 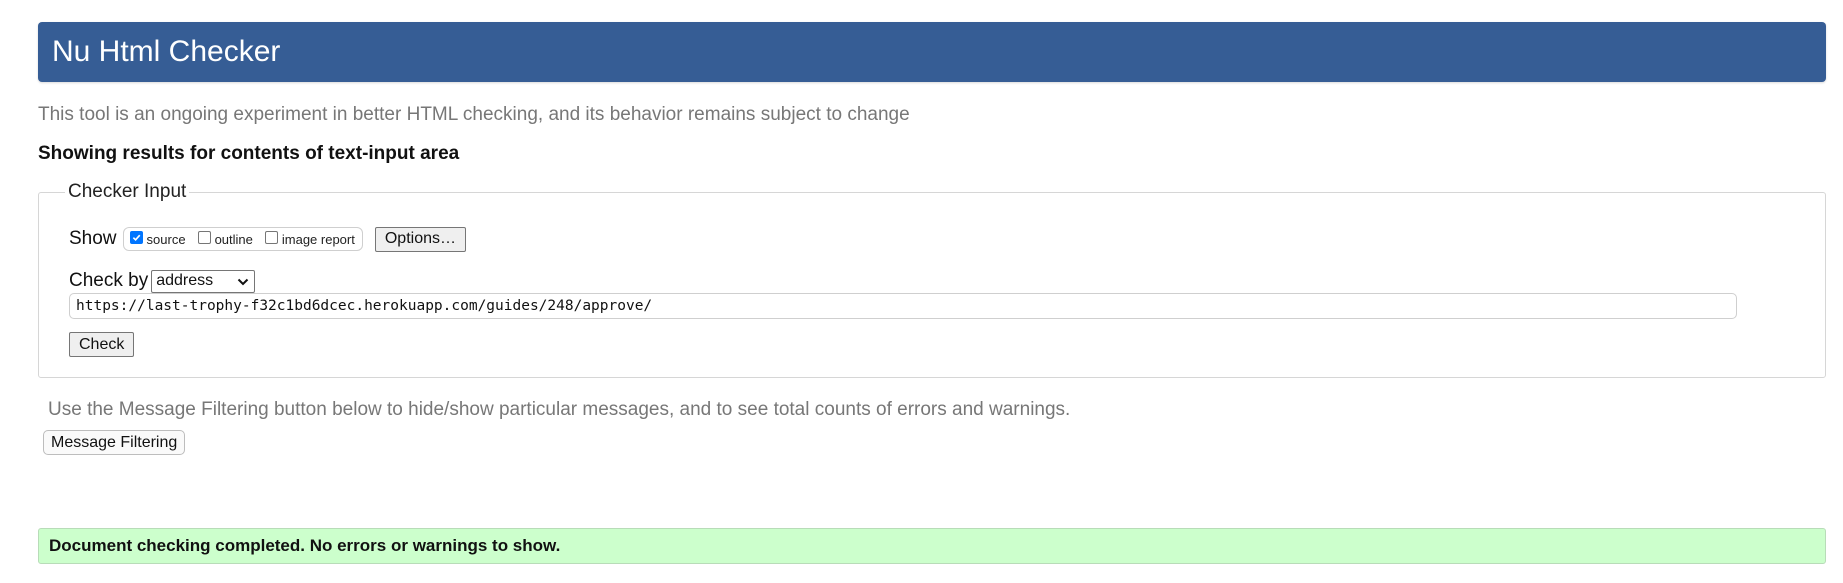 I want to click on image-report-option-label: image report, so click(x=318, y=239).